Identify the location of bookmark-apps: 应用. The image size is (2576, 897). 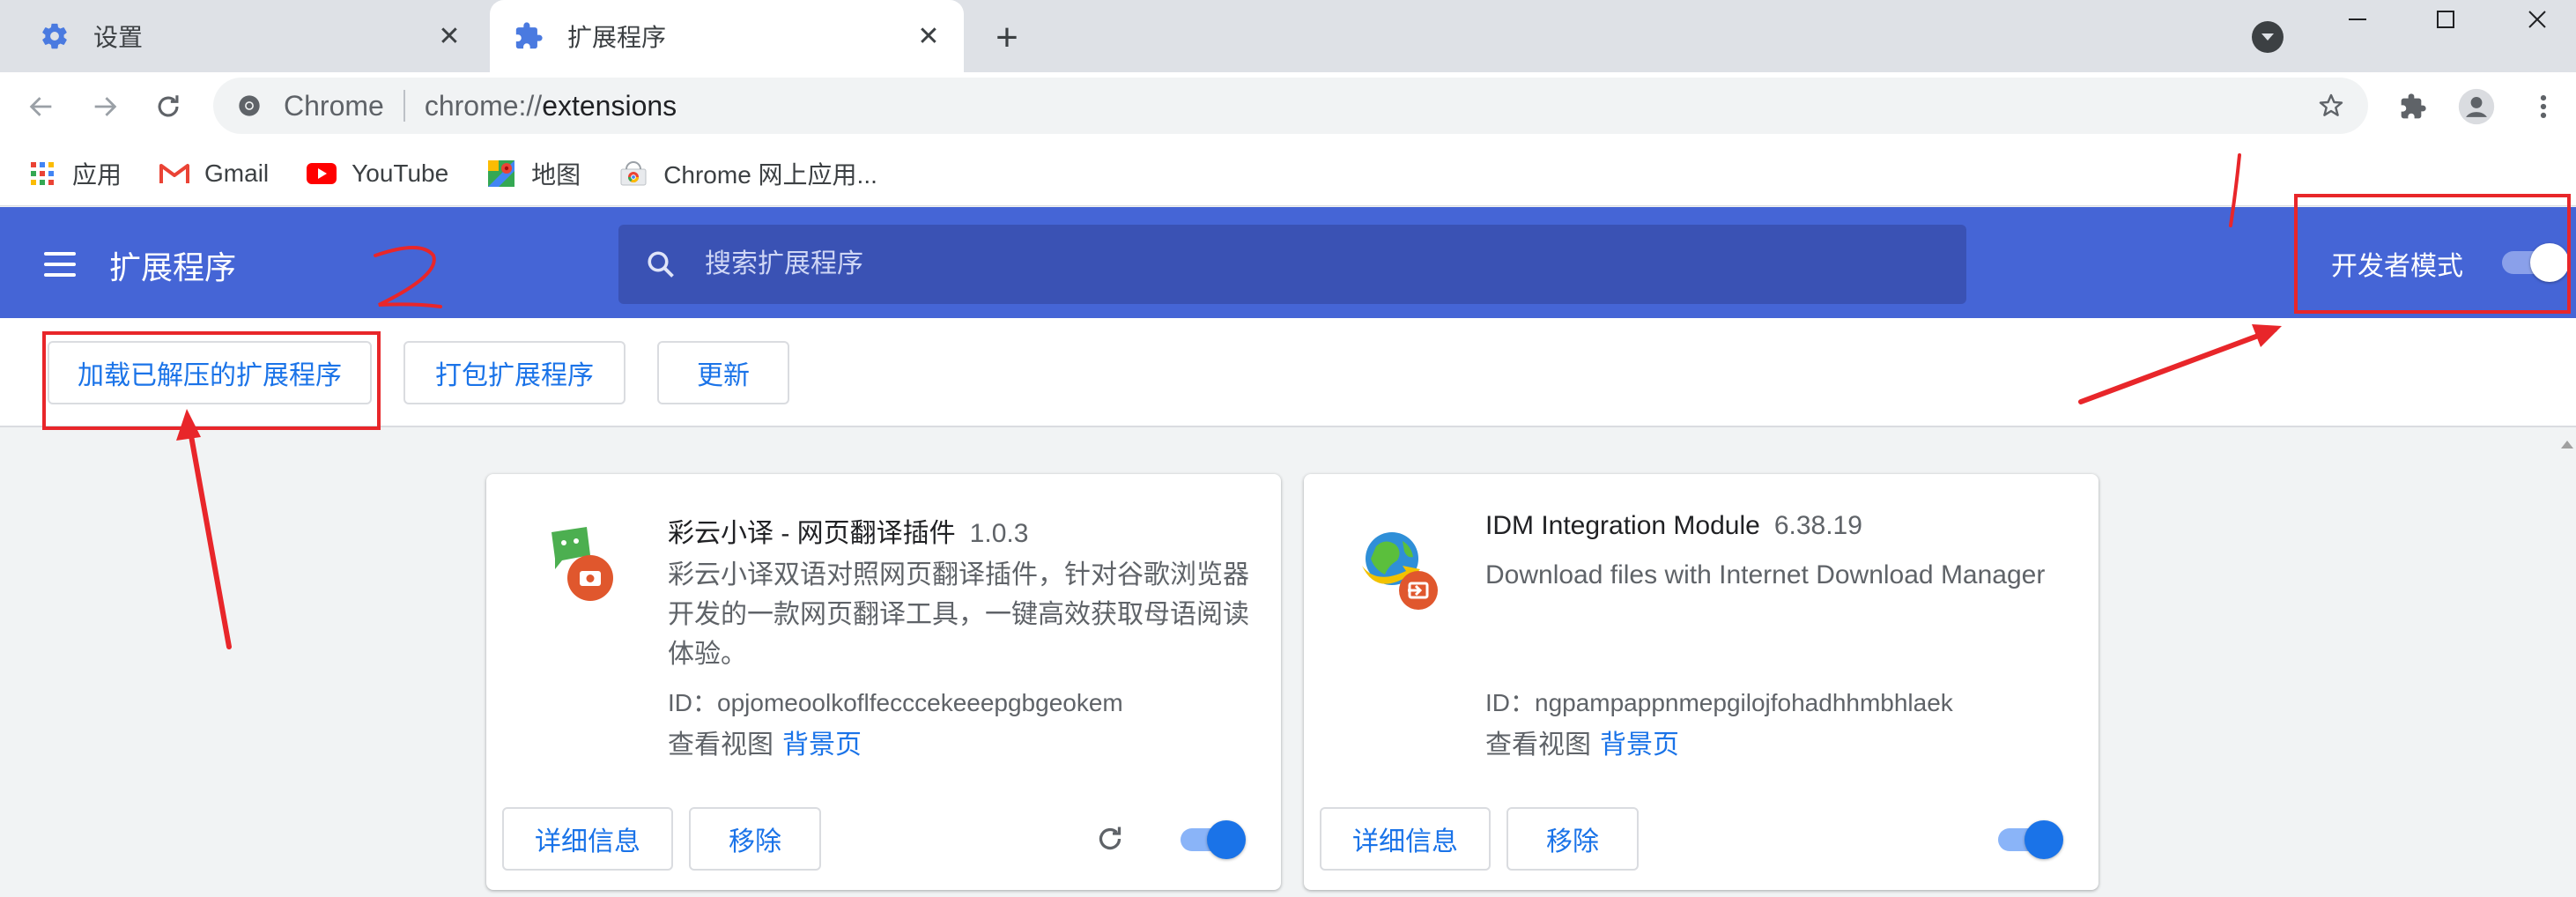
(74, 173).